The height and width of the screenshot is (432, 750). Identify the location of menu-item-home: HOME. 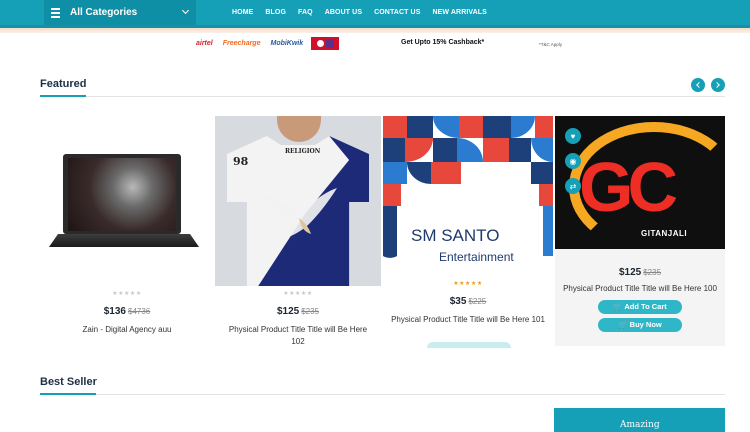
(242, 12).